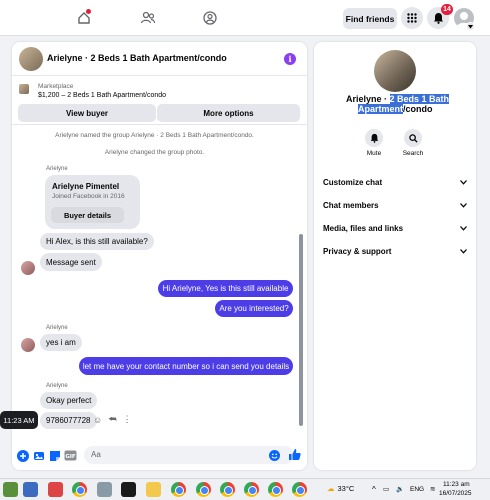  I want to click on react-emoji-icon: ☺, so click(97, 420).